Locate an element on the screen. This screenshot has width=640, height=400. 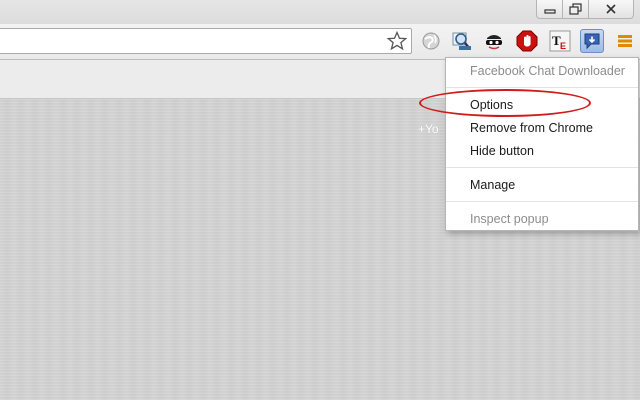
te-extension-icon: T E is located at coordinates (560, 41).